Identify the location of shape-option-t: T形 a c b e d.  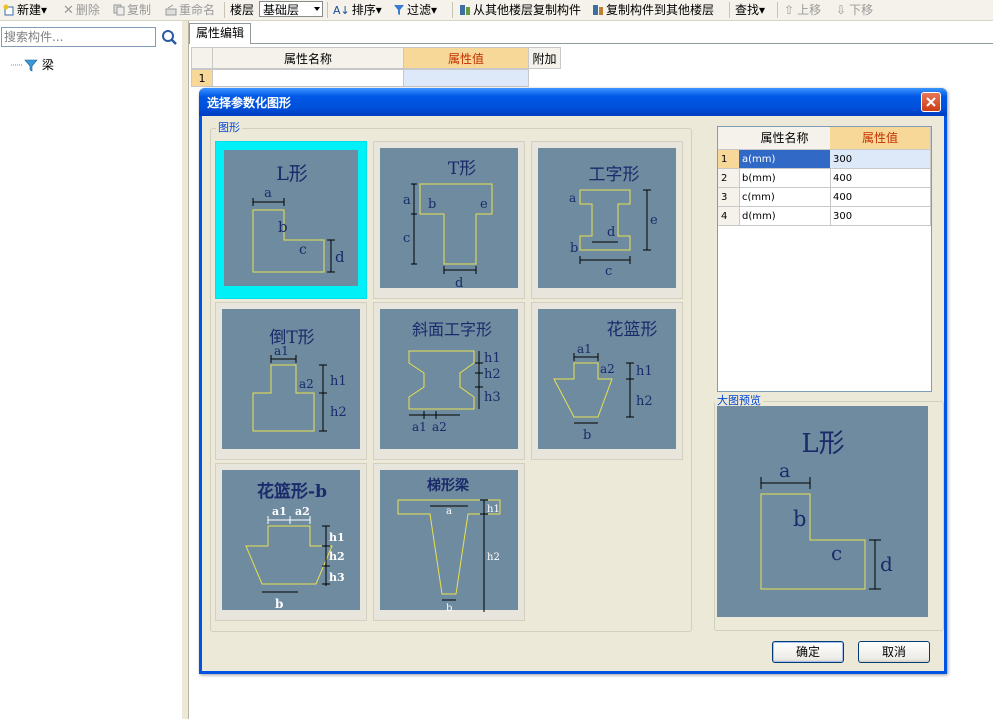
(449, 220).